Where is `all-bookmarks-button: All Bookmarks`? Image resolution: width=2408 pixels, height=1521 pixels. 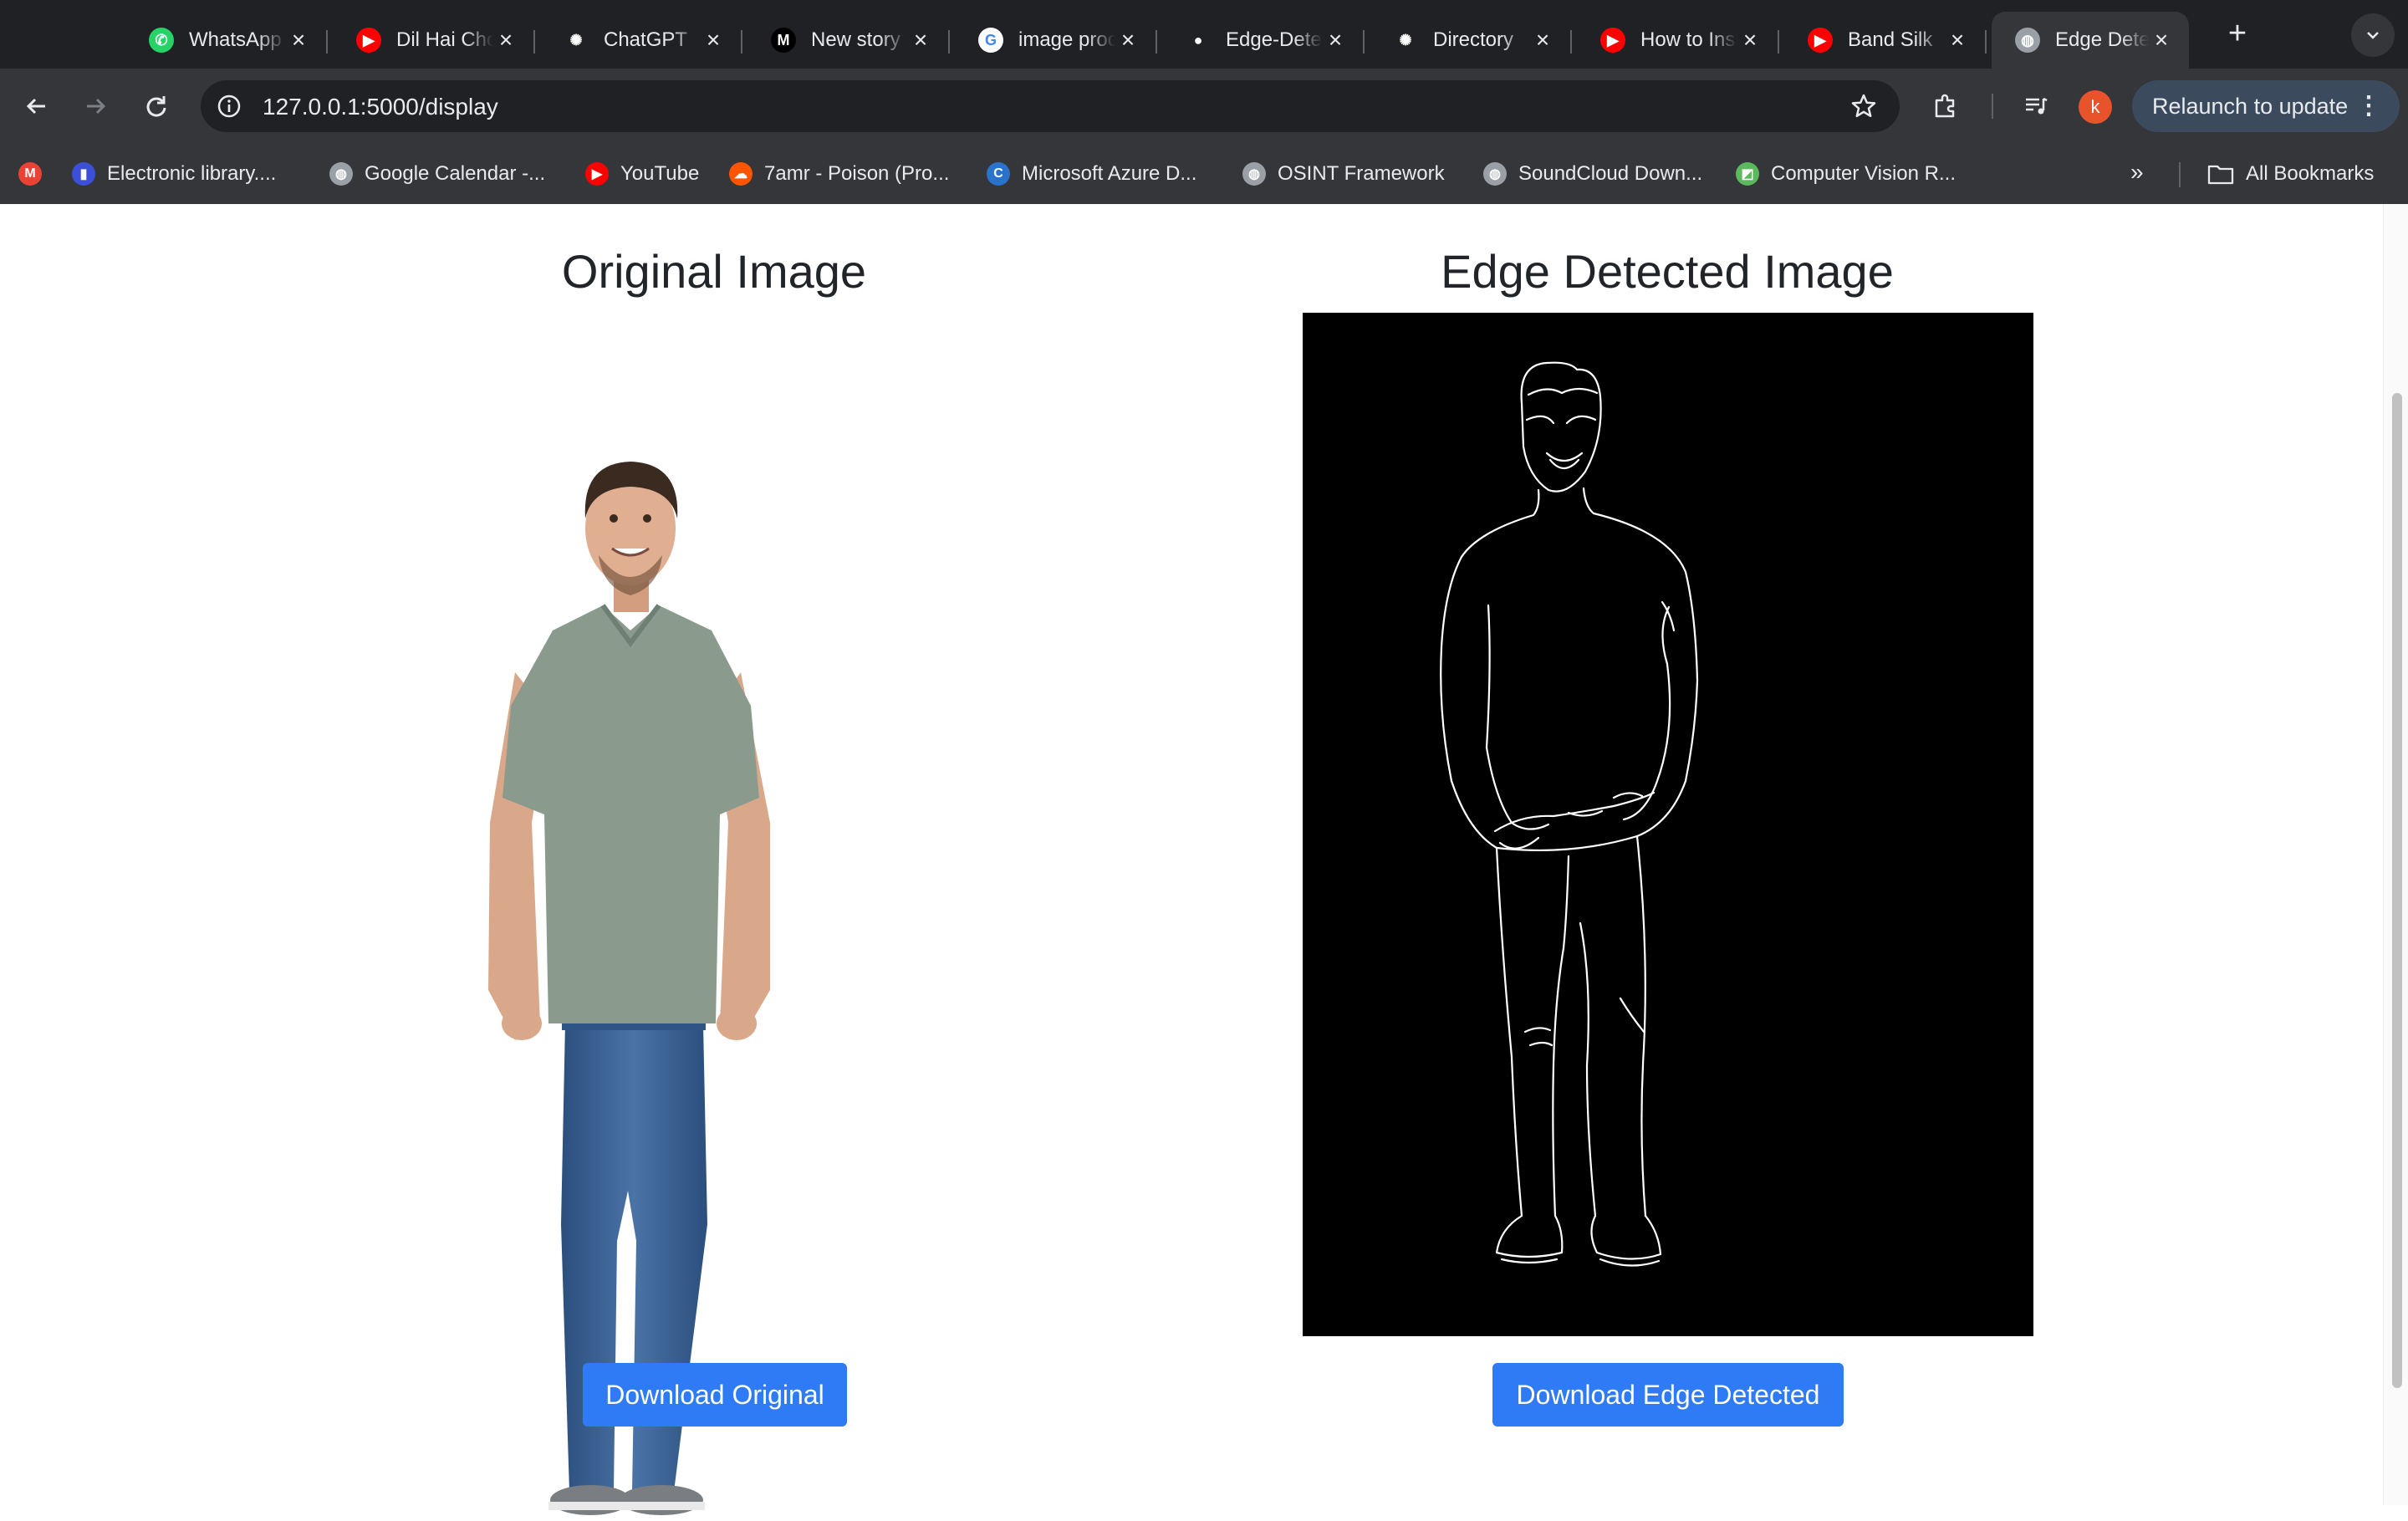
all-bookmarks-button: All Bookmarks is located at coordinates (2290, 174).